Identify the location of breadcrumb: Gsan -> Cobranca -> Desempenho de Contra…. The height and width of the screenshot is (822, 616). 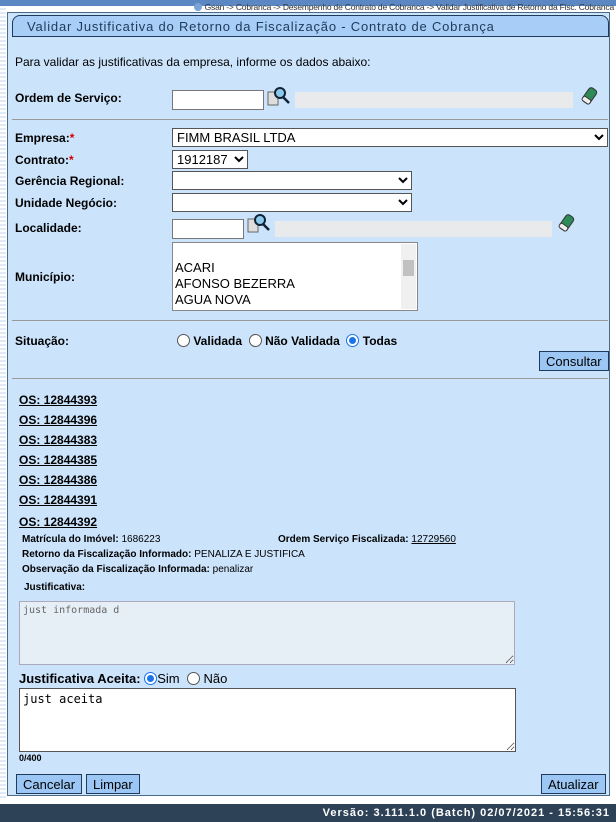
(404, 7).